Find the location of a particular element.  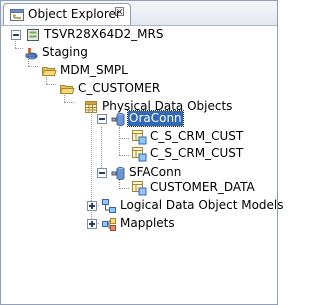

tree-node-label: CUSTOMER_DATA is located at coordinates (202, 187).